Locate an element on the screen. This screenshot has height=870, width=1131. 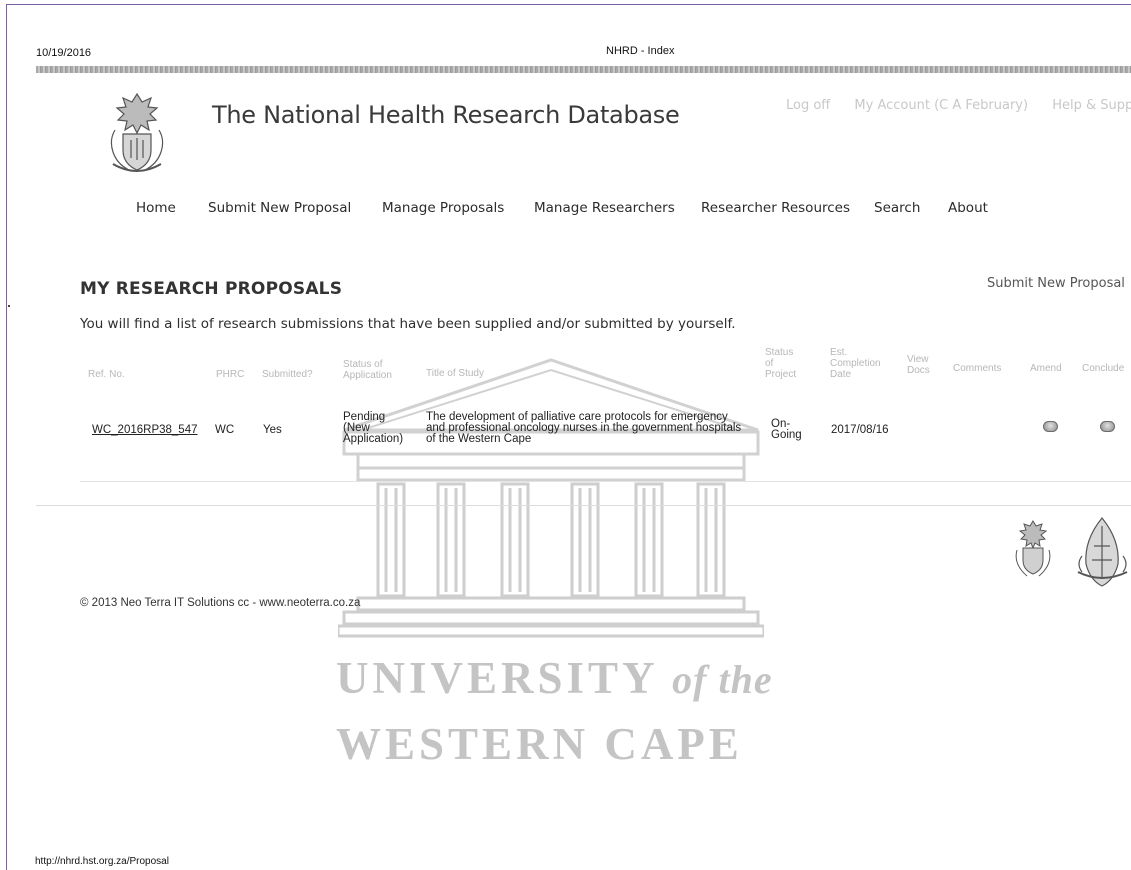
page-heading: MY RESEARCH PROPOSALS is located at coordinates (211, 289).